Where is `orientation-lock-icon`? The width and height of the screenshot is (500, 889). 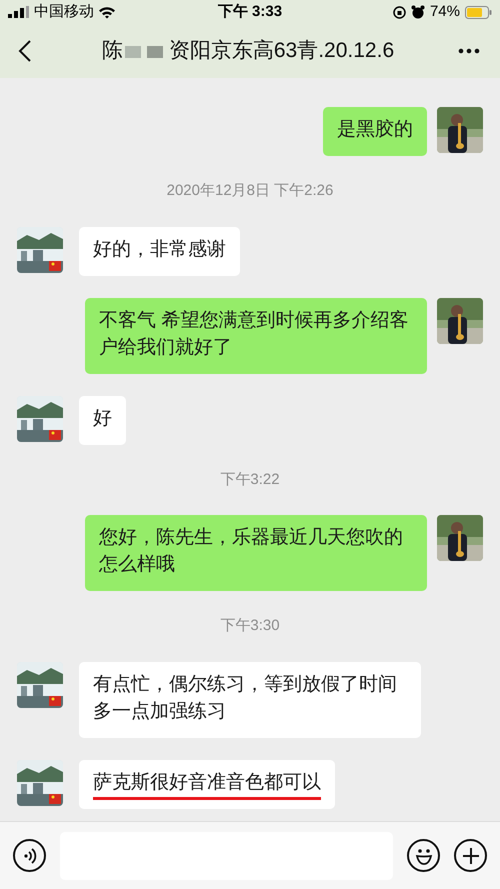
orientation-lock-icon is located at coordinates (399, 12).